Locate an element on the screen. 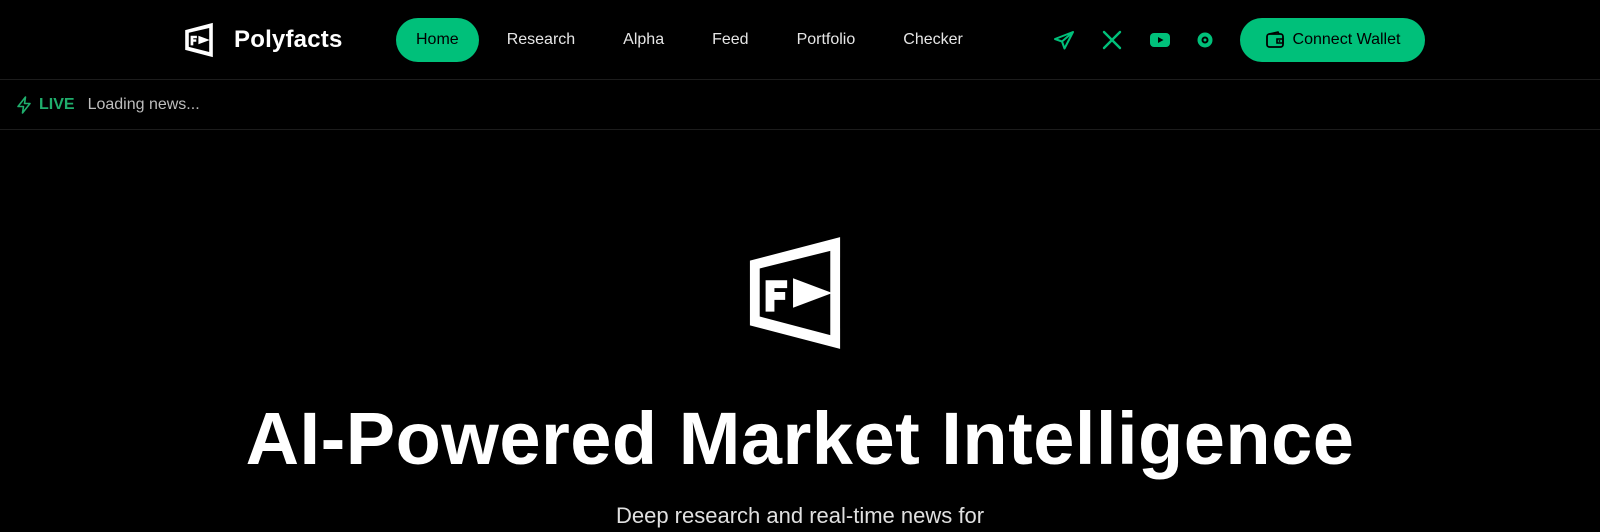 This screenshot has width=1600, height=532. nav-portfolio: Portfolio is located at coordinates (826, 40).